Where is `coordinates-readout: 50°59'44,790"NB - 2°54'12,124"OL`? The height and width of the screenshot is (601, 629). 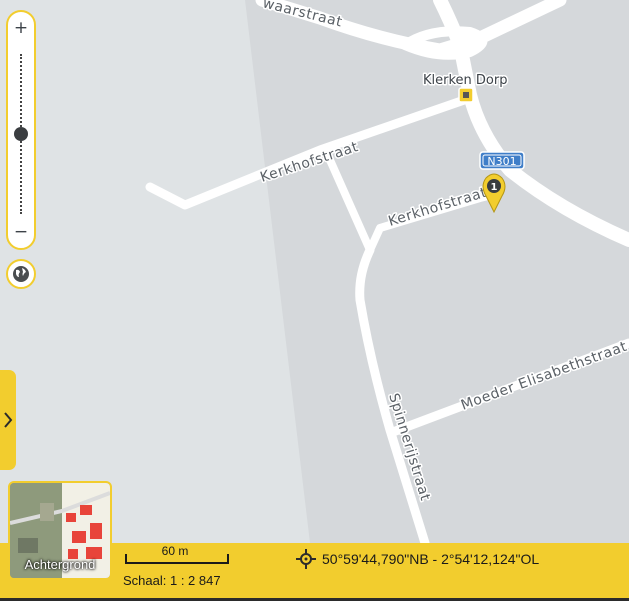 coordinates-readout: 50°59'44,790"NB - 2°54'12,124"OL is located at coordinates (417, 559).